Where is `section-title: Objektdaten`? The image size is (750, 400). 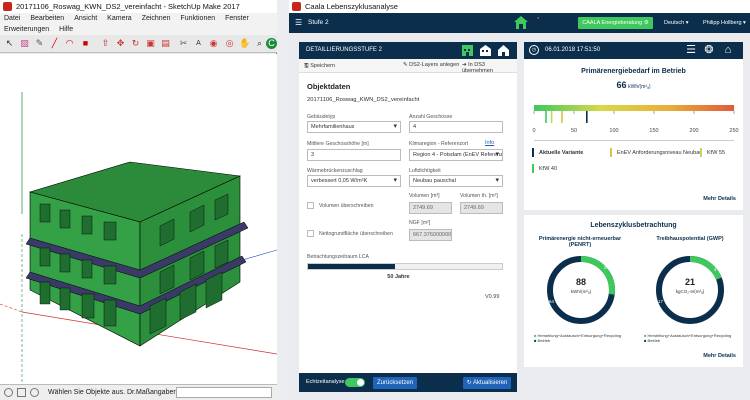
section-title: Objektdaten is located at coordinates (329, 86).